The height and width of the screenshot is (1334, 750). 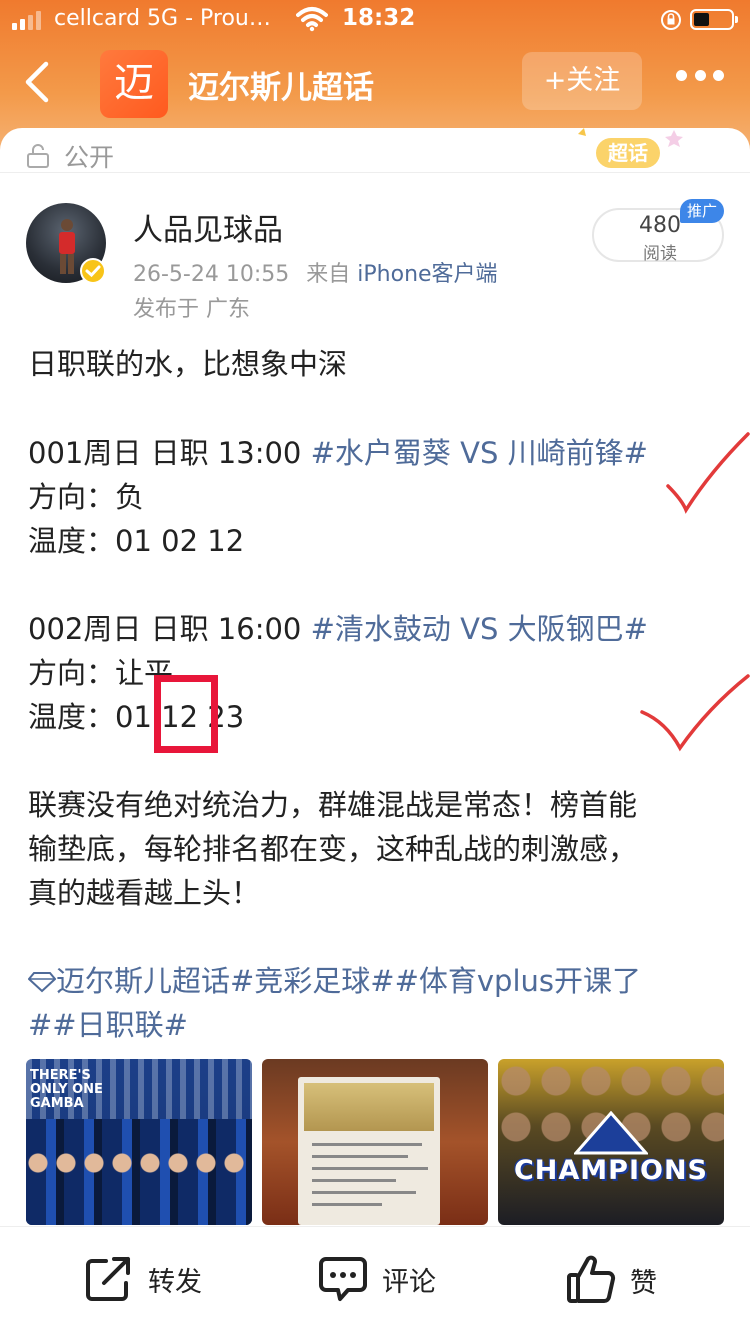 I want to click on match-2-direction: 方向：让平, so click(x=101, y=673).